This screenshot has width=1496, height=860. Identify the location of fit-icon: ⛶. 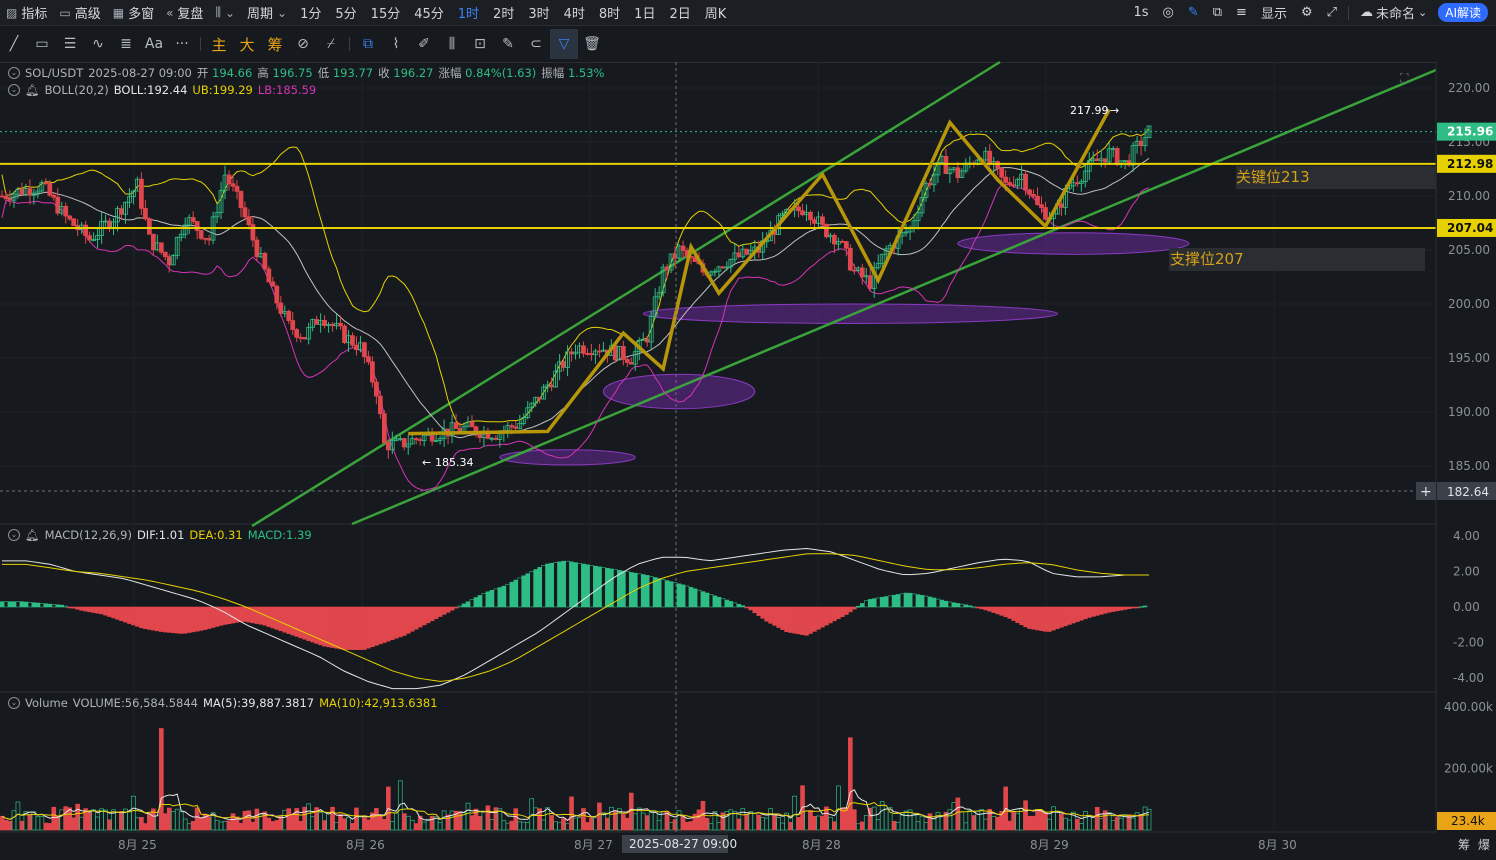
(1404, 78).